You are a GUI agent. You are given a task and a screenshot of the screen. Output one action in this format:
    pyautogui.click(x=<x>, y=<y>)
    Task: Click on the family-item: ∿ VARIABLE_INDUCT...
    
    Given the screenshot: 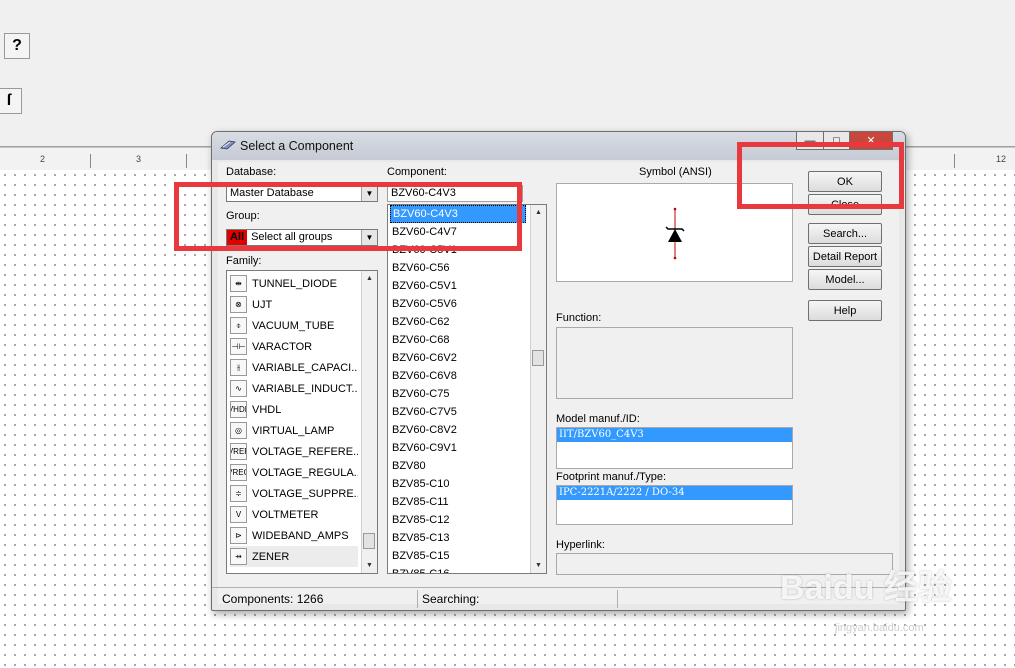 What is the action you would take?
    pyautogui.click(x=294, y=388)
    